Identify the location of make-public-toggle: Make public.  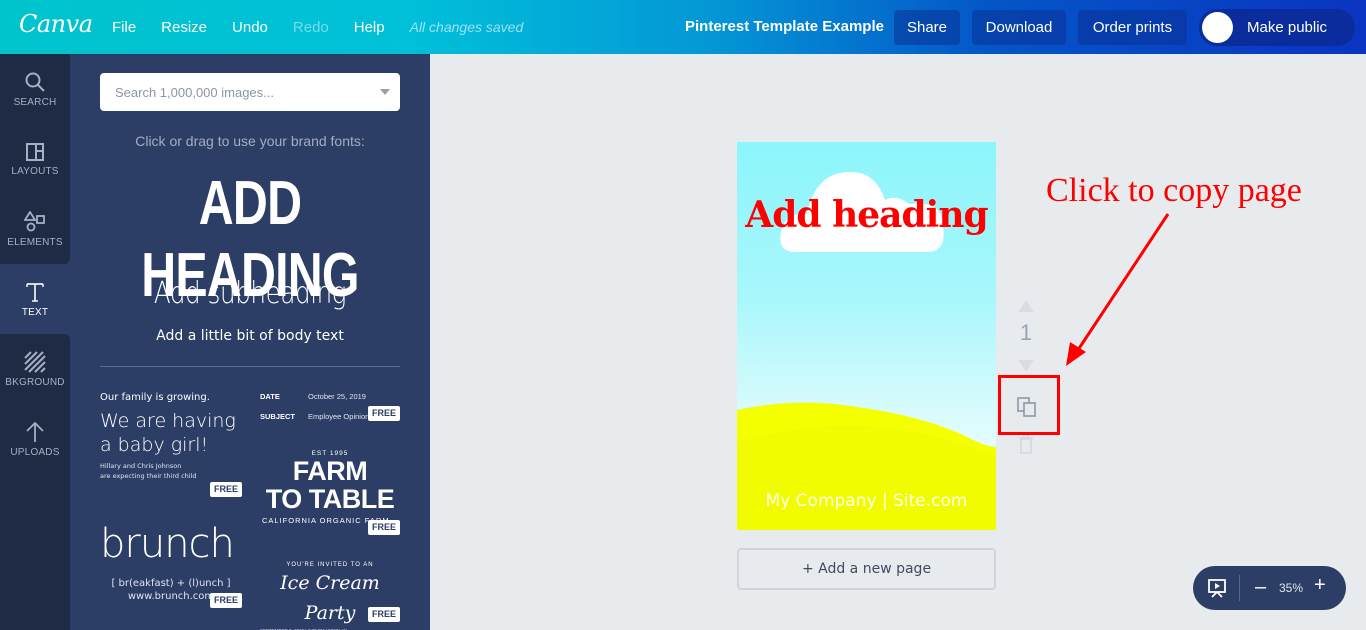
(1277, 27).